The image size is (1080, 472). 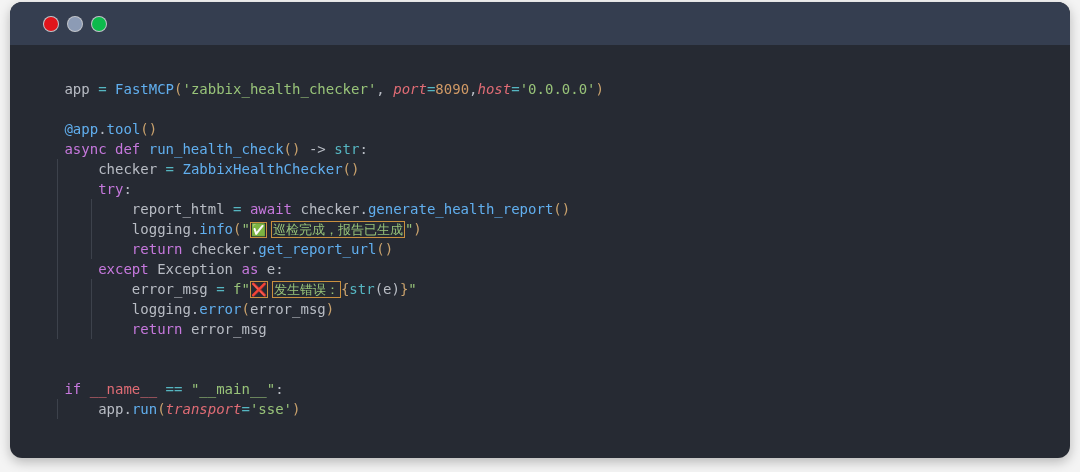 I want to click on code-line: try:, so click(x=563, y=189).